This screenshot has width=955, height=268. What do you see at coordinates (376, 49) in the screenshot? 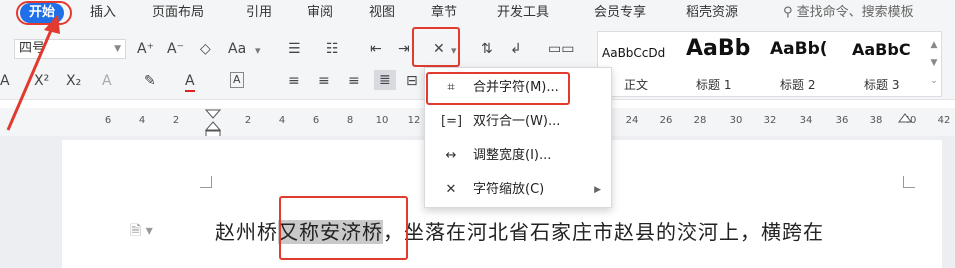
I see `decrease-indent-button: ⇤` at bounding box center [376, 49].